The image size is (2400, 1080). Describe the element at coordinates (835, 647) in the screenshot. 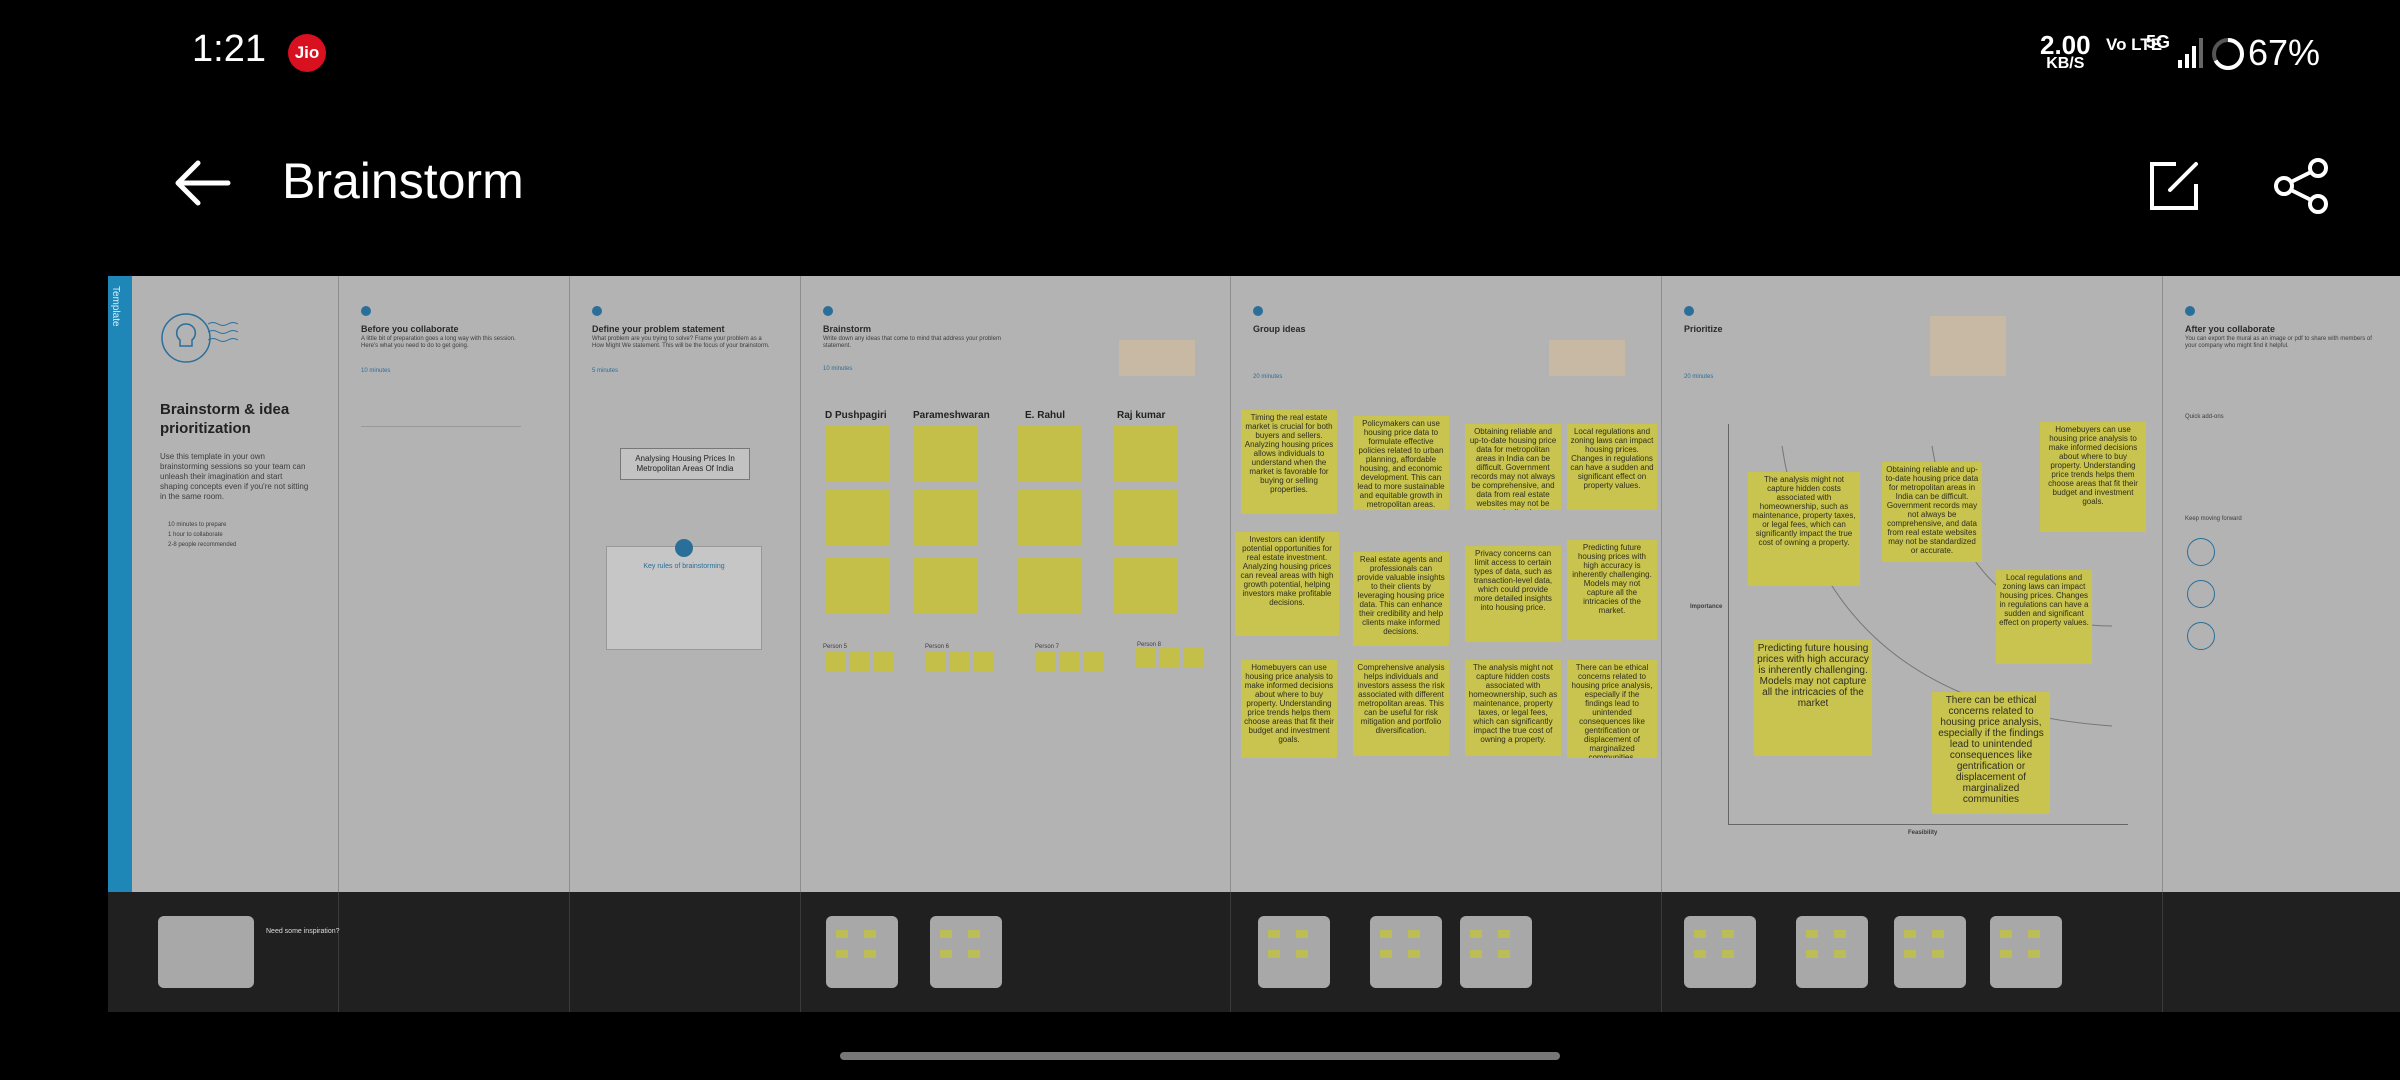

I see `person-5-label: Person 5` at that location.